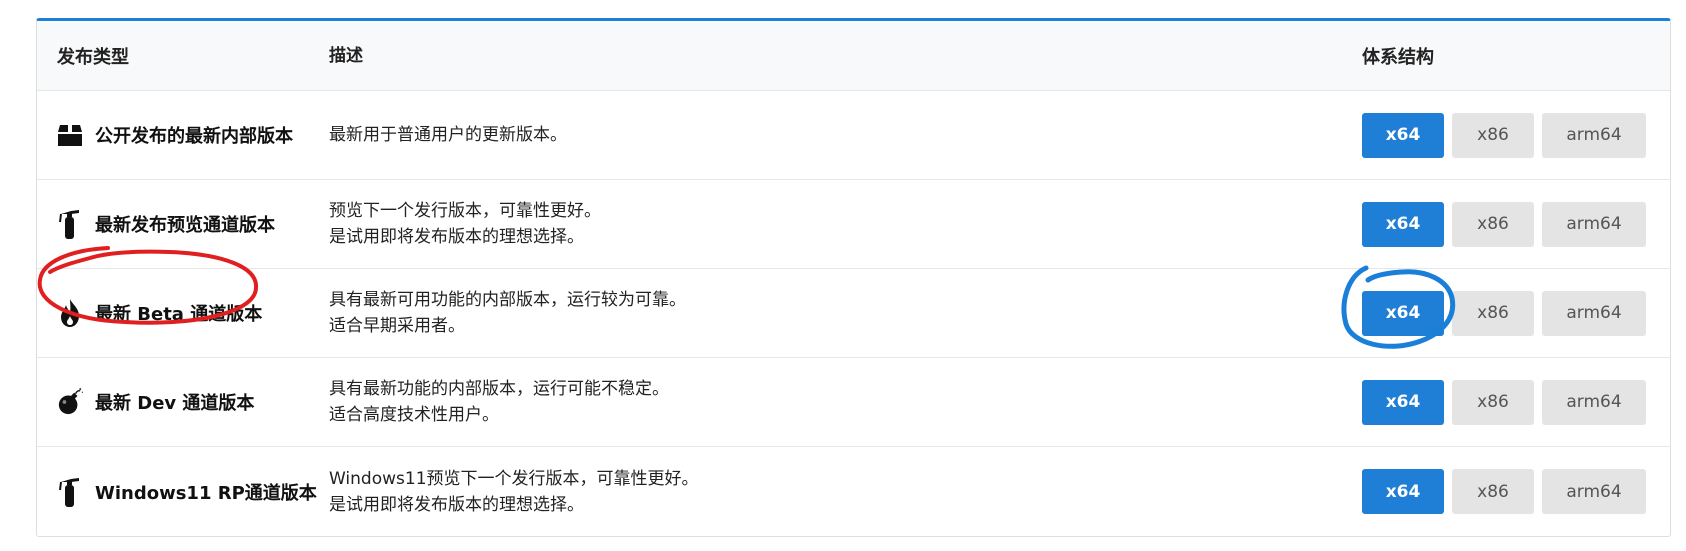 The width and height of the screenshot is (1686, 551). Describe the element at coordinates (499, 402) in the screenshot. I see `release-description: 具有最新功能的内部版本，运行可能不稳定。 适合高度技术性用户。` at that location.